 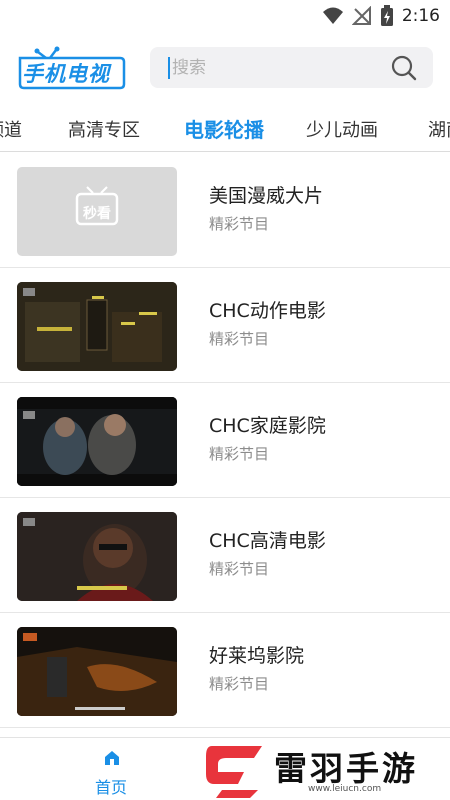 I want to click on logo-text: 手机电视, so click(x=66, y=74).